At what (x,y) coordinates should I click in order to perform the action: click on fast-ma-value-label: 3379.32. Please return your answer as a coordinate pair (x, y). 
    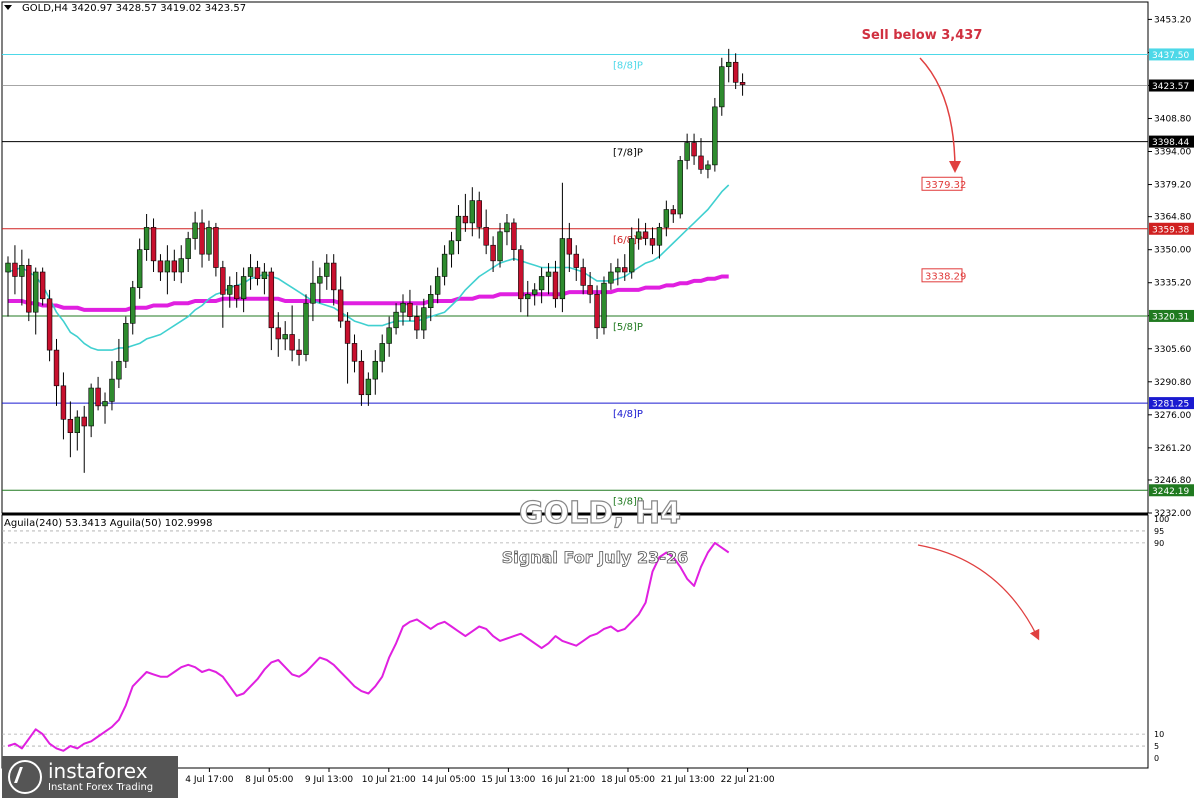
    Looking at the image, I should click on (945, 185).